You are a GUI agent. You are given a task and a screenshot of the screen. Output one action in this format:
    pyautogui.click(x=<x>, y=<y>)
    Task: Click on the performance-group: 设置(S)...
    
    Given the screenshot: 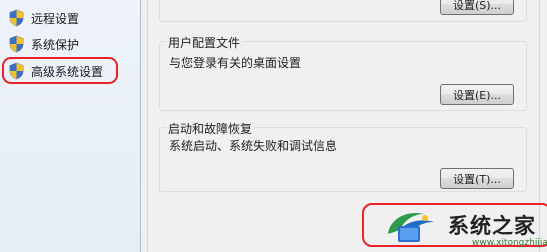 What is the action you would take?
    pyautogui.click(x=343, y=11)
    